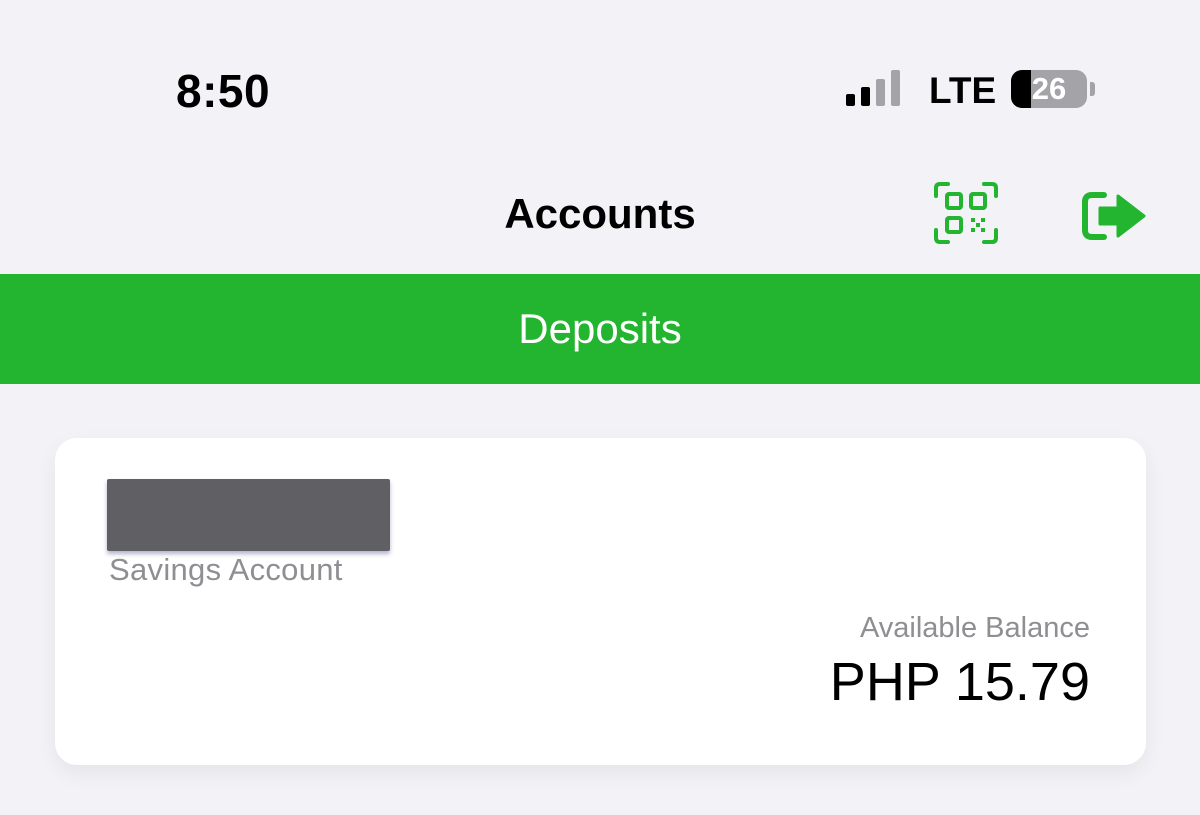 The height and width of the screenshot is (815, 1200). What do you see at coordinates (873, 88) in the screenshot?
I see `cellular-signal-icon` at bounding box center [873, 88].